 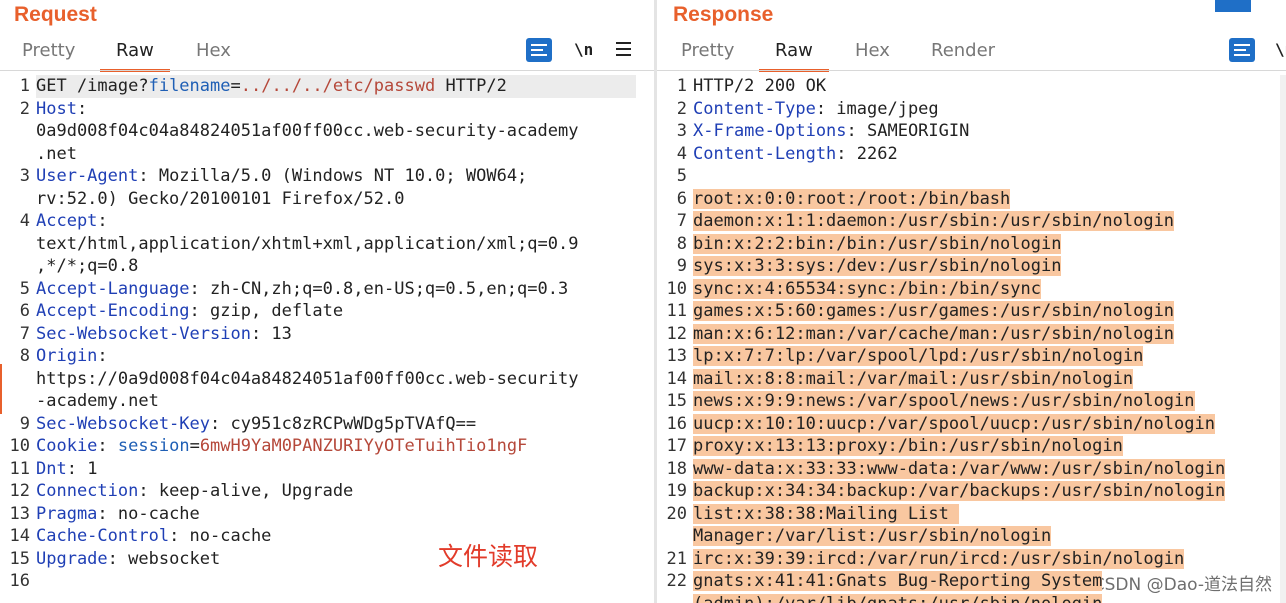 What do you see at coordinates (55, 14) in the screenshot?
I see `request-title: Request` at bounding box center [55, 14].